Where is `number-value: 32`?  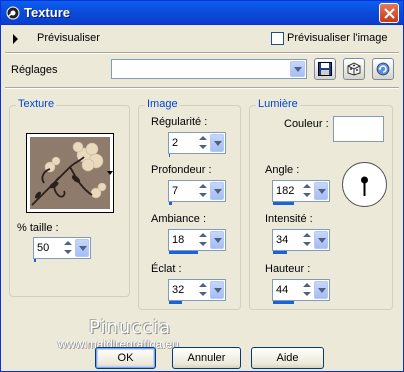
number-value: 32 is located at coordinates (178, 290).